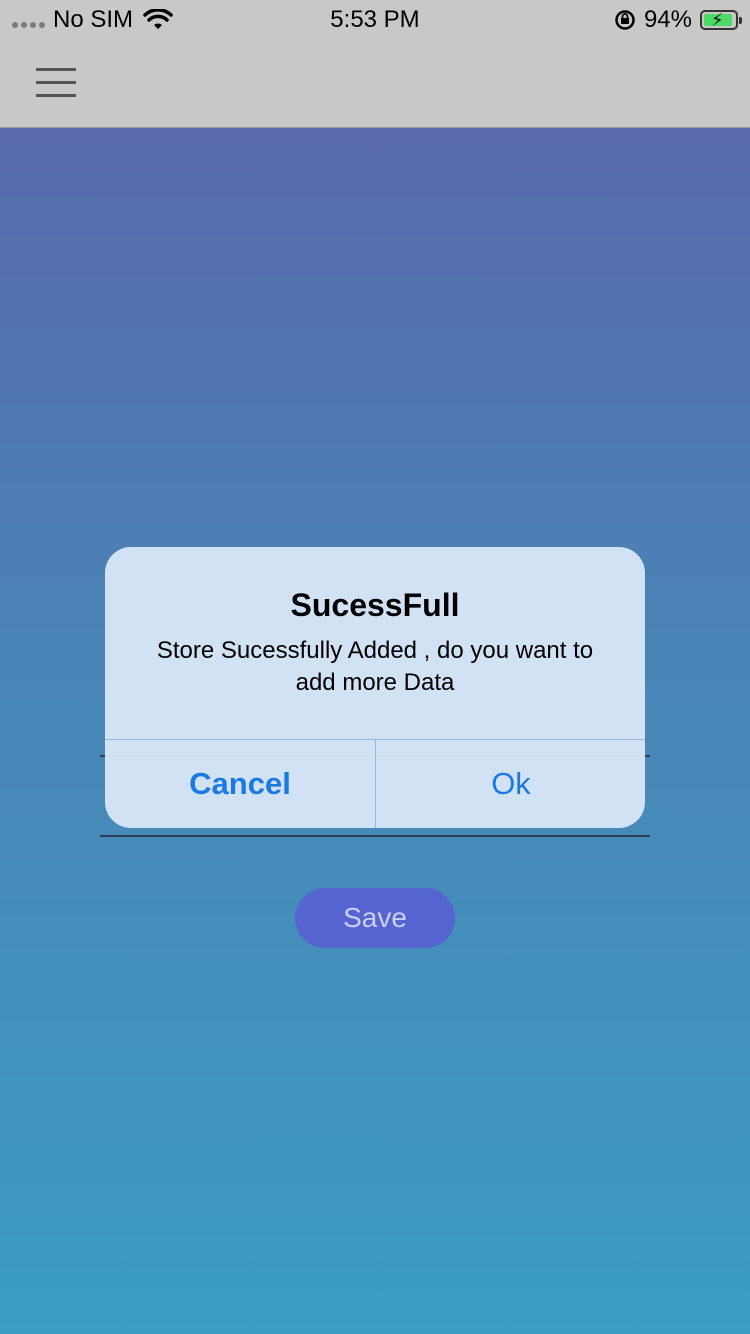 The height and width of the screenshot is (1334, 750). I want to click on cancel-button: Cancel, so click(240, 784).